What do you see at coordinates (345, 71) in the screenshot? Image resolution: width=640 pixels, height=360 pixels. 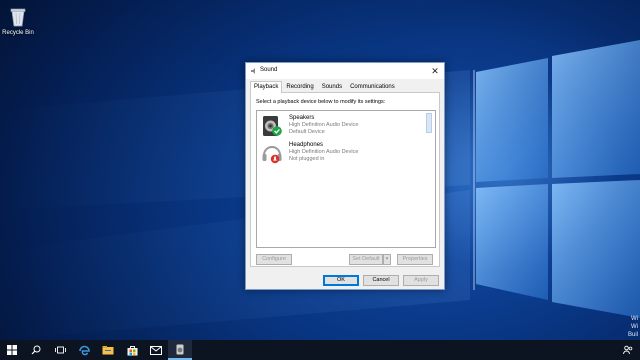 I see `dialog-titlebar: Sound ✕` at bounding box center [345, 71].